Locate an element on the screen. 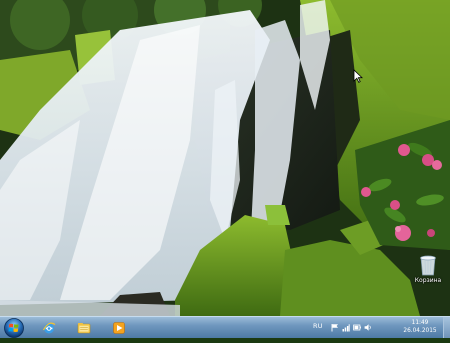  windows-explorer-icon is located at coordinates (84, 327).